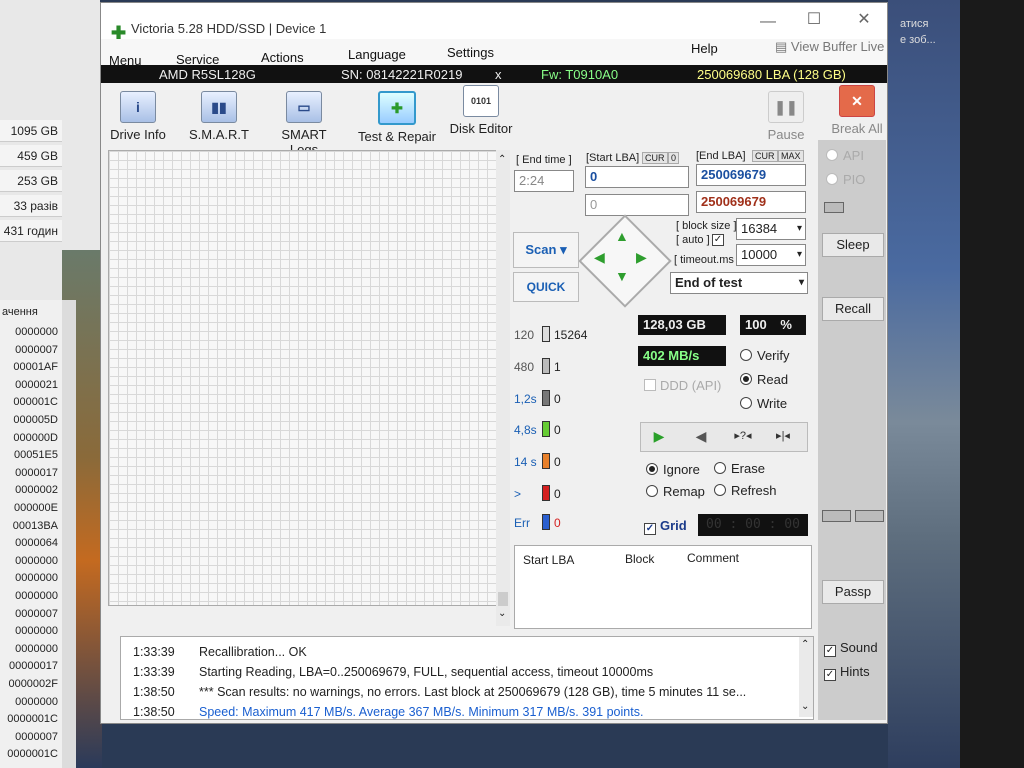  I want to click on latency-row: 120 15264, so click(567, 336).